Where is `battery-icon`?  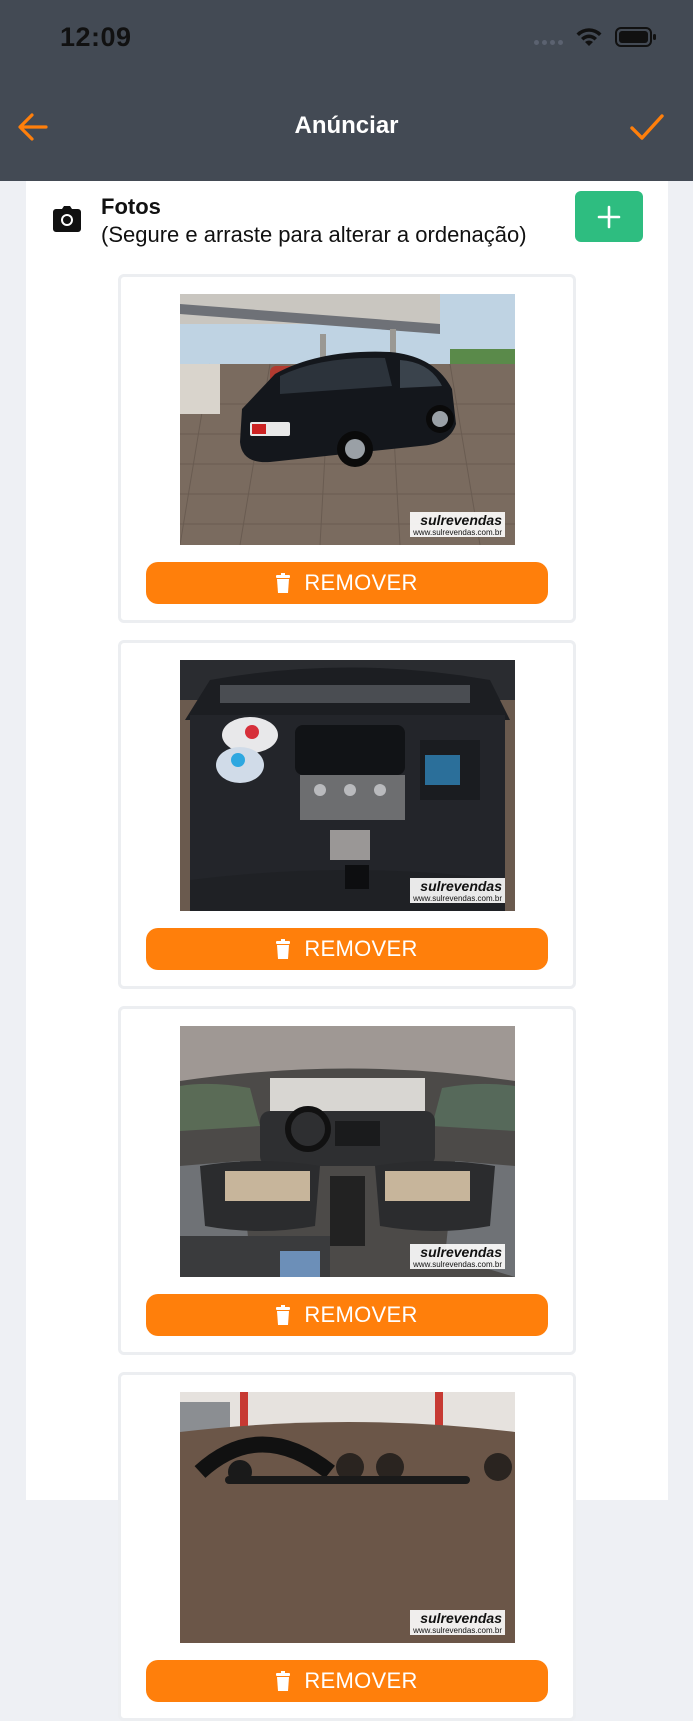
battery-icon is located at coordinates (635, 37).